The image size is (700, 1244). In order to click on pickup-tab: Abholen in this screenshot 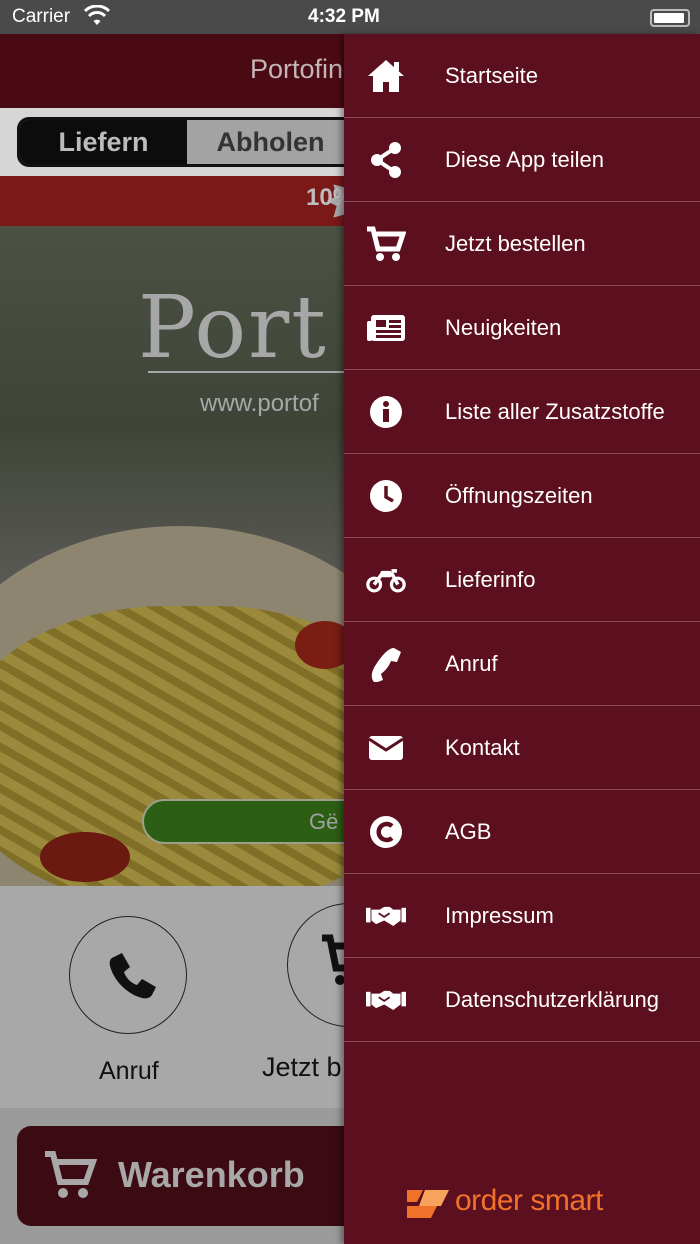, I will do `click(270, 142)`.